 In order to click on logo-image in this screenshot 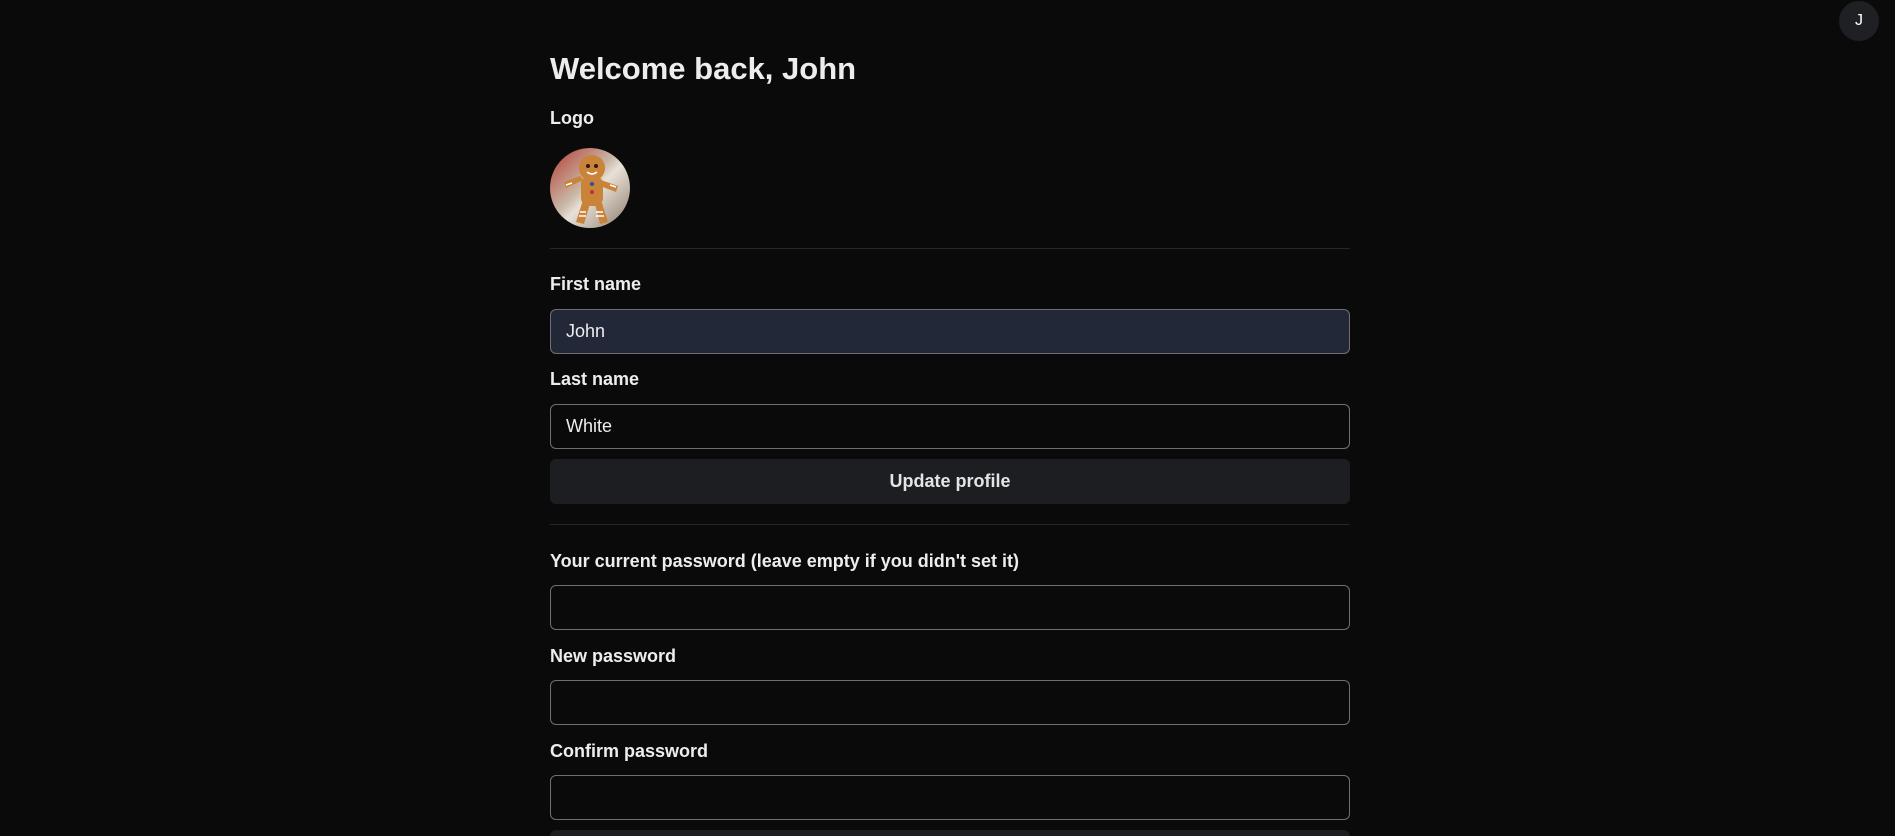, I will do `click(590, 188)`.